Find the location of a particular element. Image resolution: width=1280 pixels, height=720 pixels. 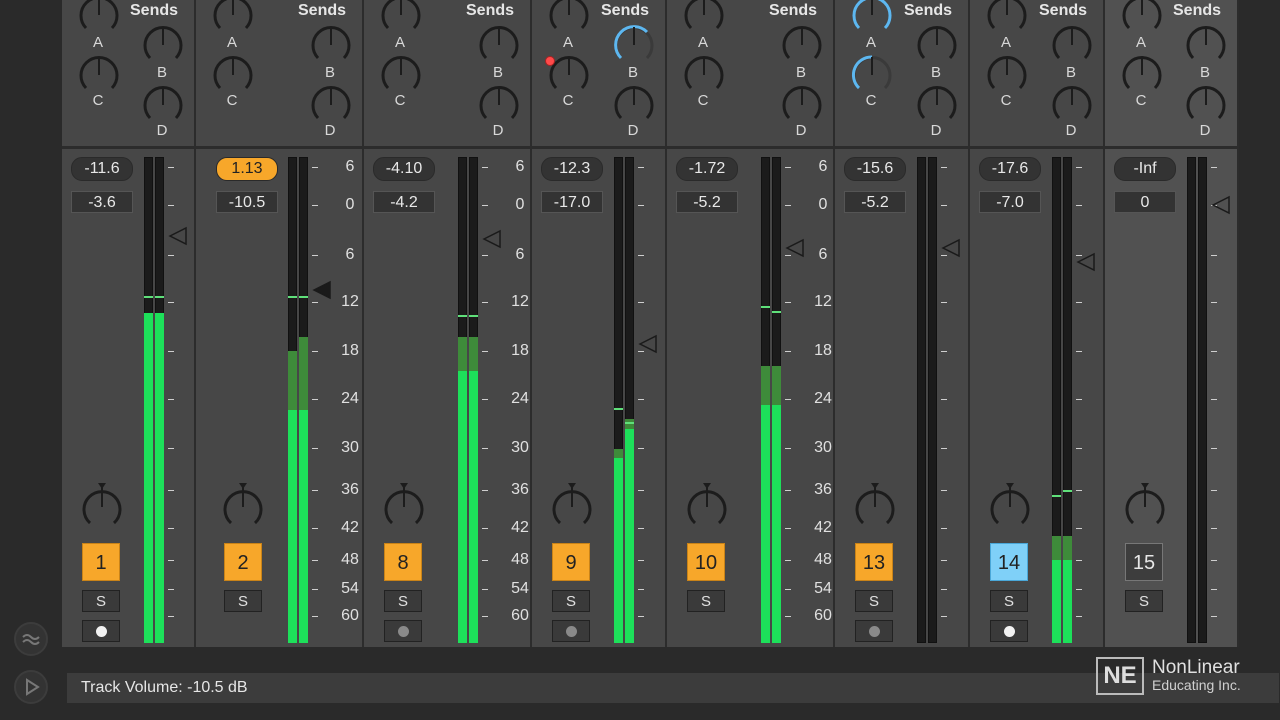

track-activator-button: 14 is located at coordinates (1009, 562).